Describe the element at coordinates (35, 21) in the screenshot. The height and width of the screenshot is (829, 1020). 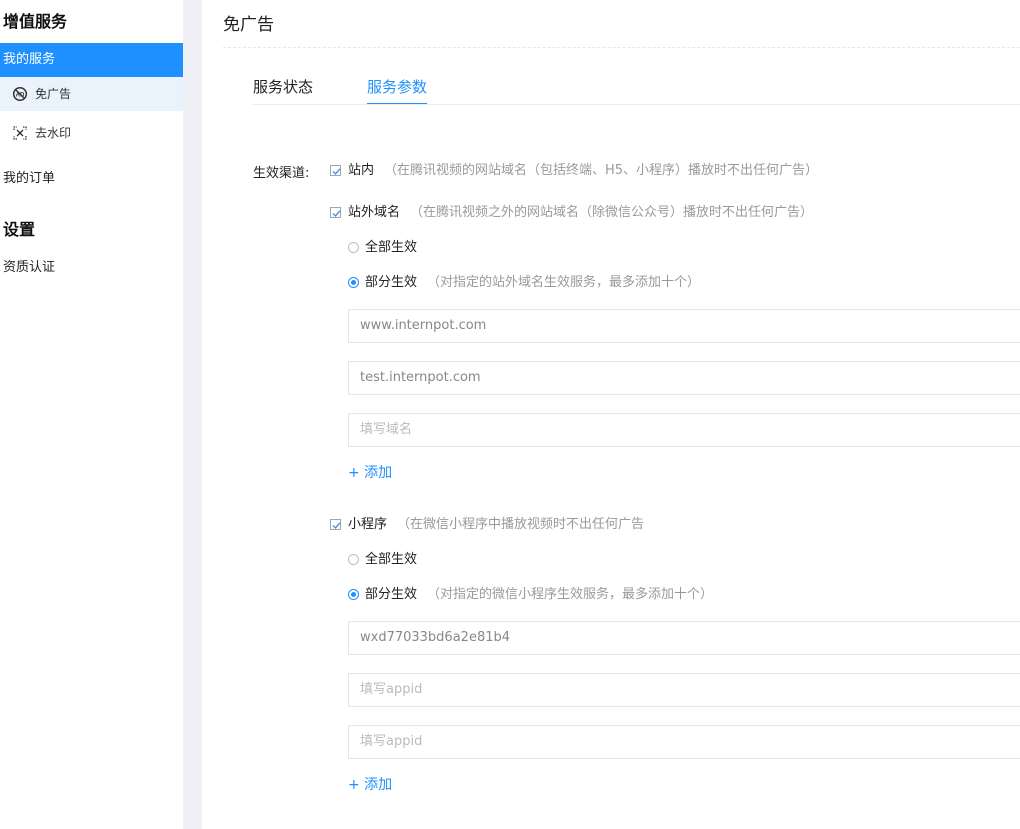
I see `sidebar-section-title: 增值服务` at that location.